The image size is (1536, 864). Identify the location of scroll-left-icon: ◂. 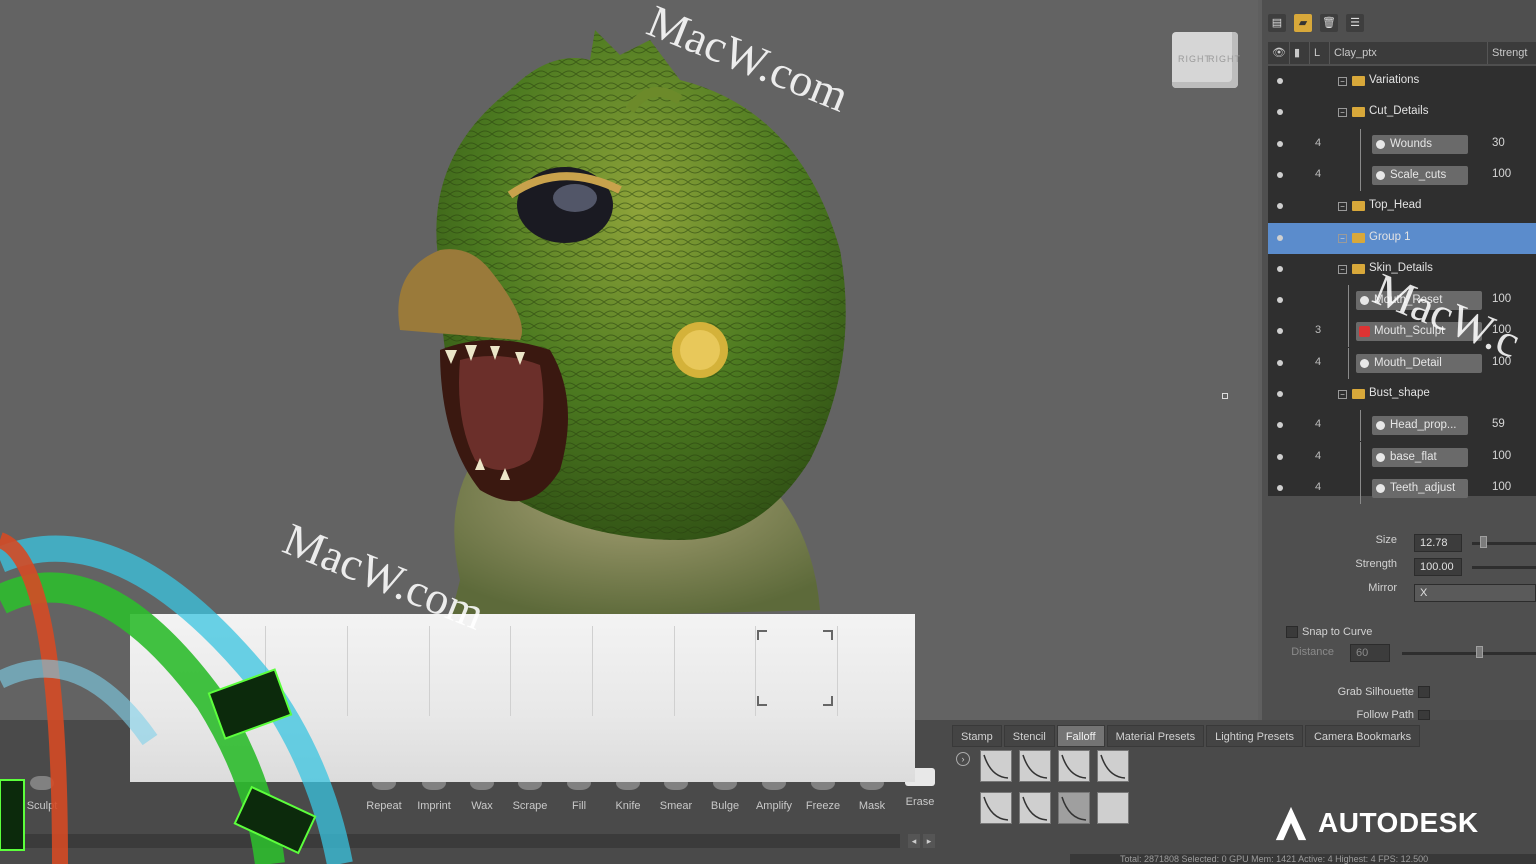
(914, 841).